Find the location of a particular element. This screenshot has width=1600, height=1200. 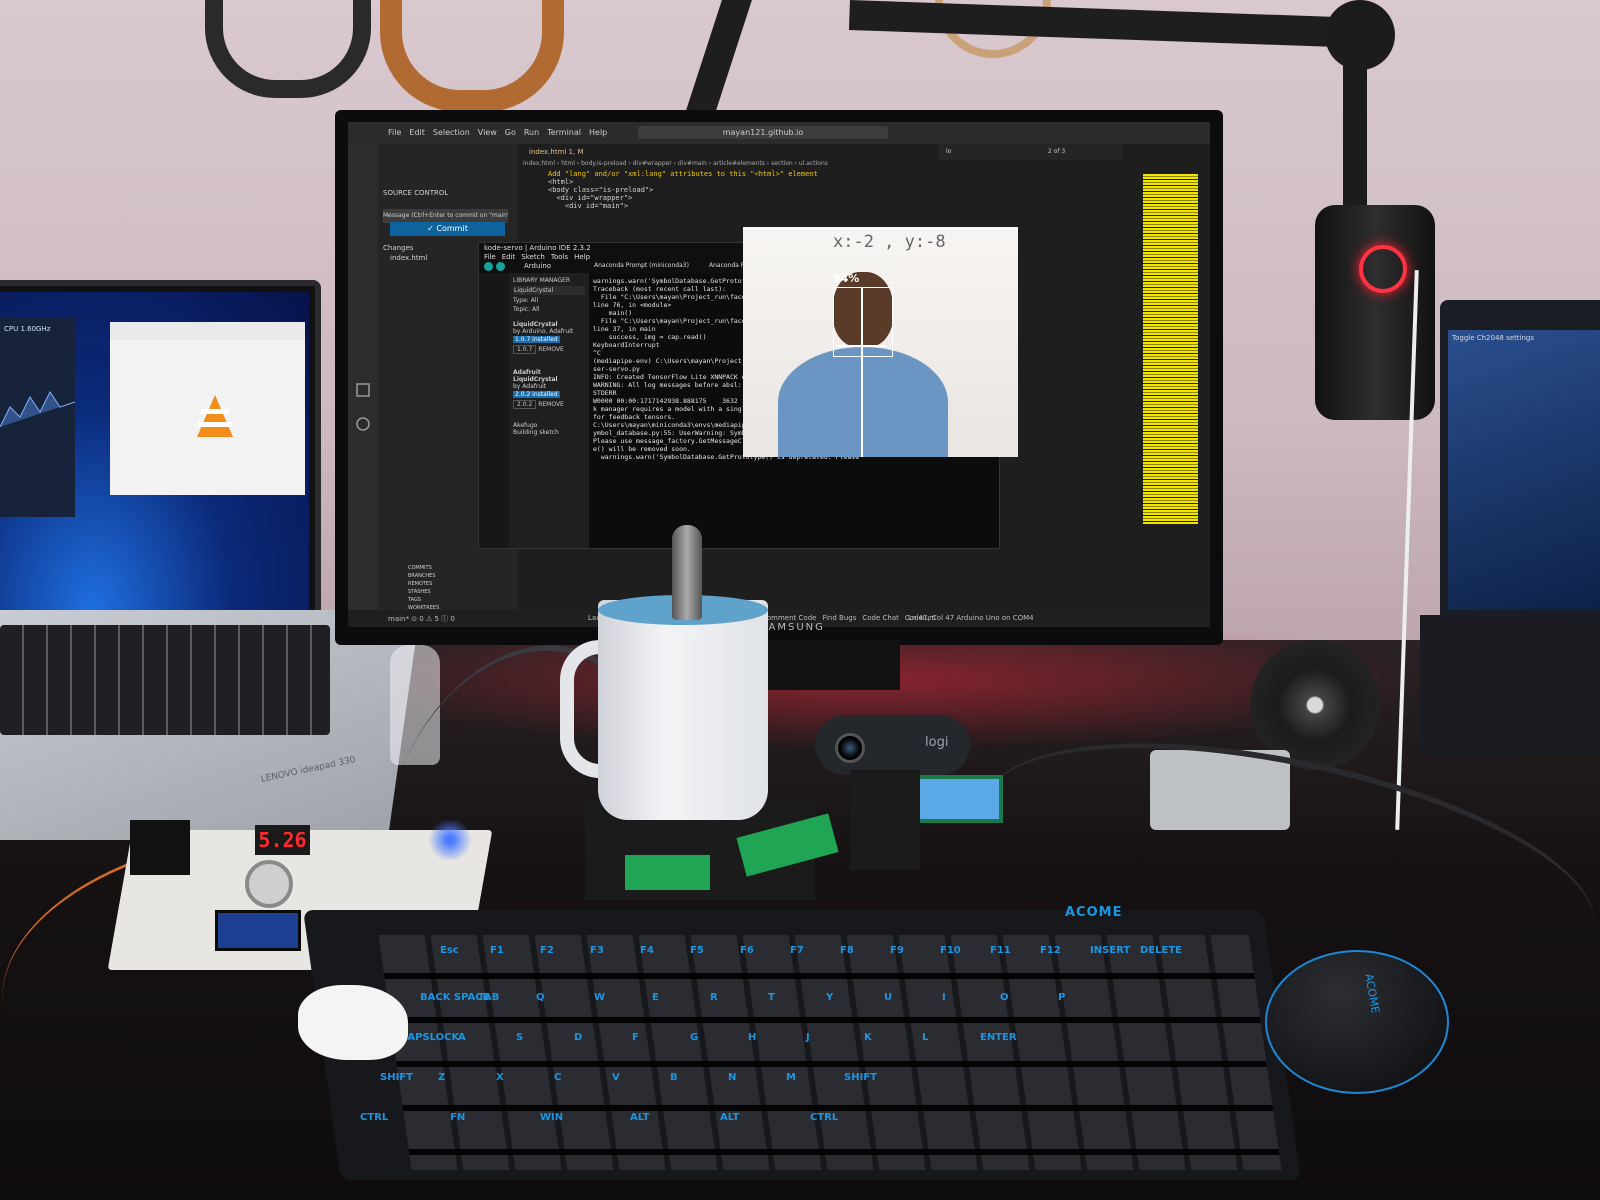

windows-desktop: CPU 1.60GHz is located at coordinates (154, 451).